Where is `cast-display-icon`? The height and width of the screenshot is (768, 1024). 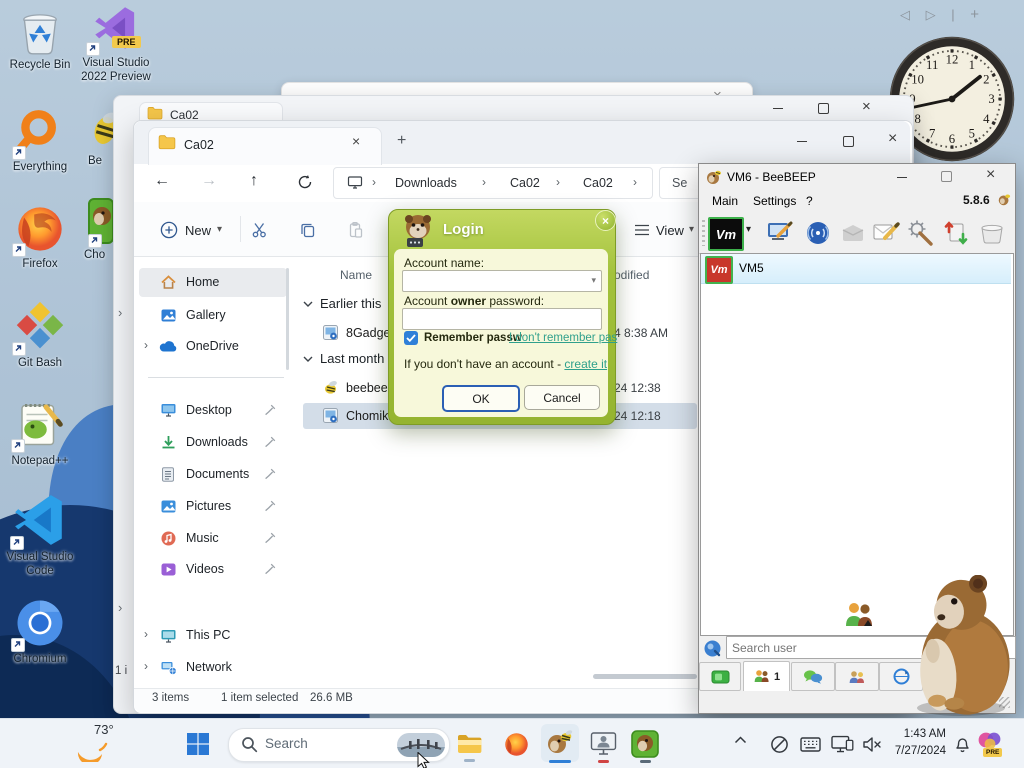 cast-display-icon is located at coordinates (842, 744).